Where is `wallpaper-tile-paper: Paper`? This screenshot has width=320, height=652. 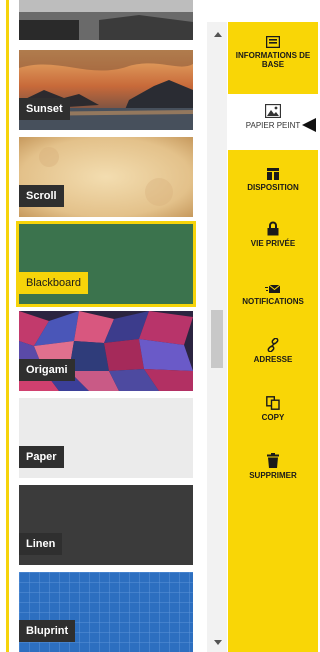 wallpaper-tile-paper: Paper is located at coordinates (106, 438).